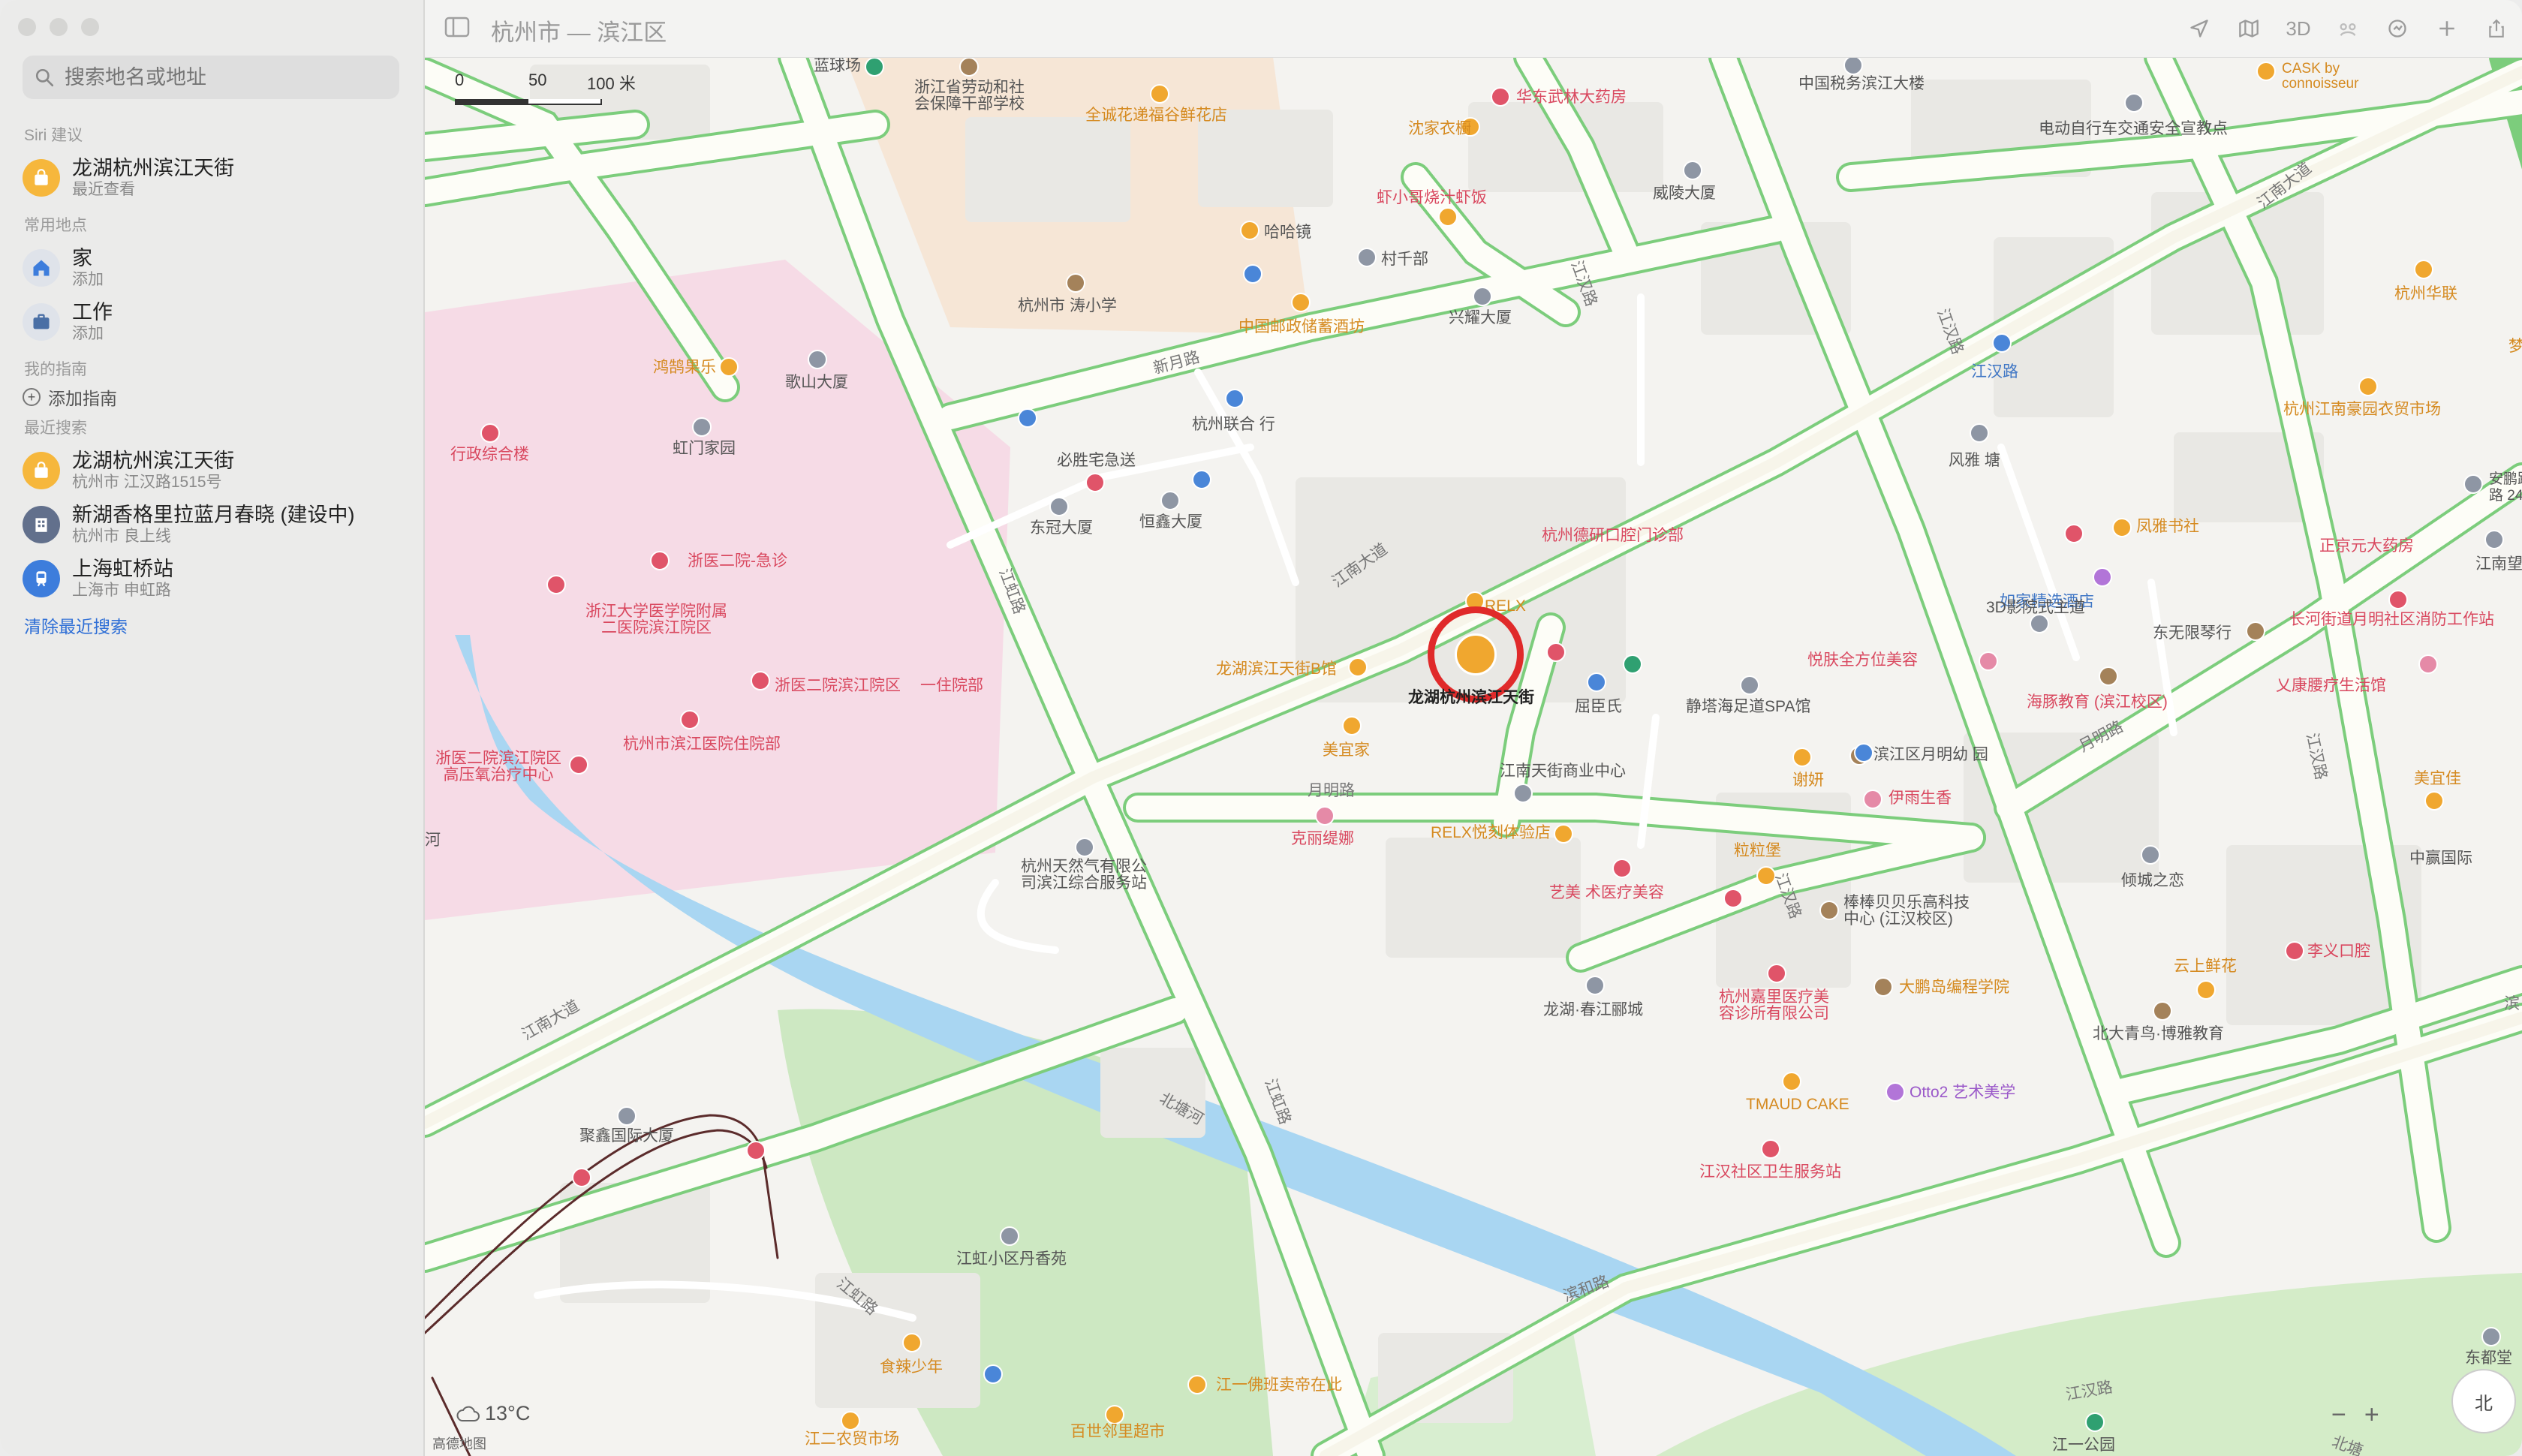  Describe the element at coordinates (2205, 967) in the screenshot. I see `map-label: 云上鲜花` at that location.